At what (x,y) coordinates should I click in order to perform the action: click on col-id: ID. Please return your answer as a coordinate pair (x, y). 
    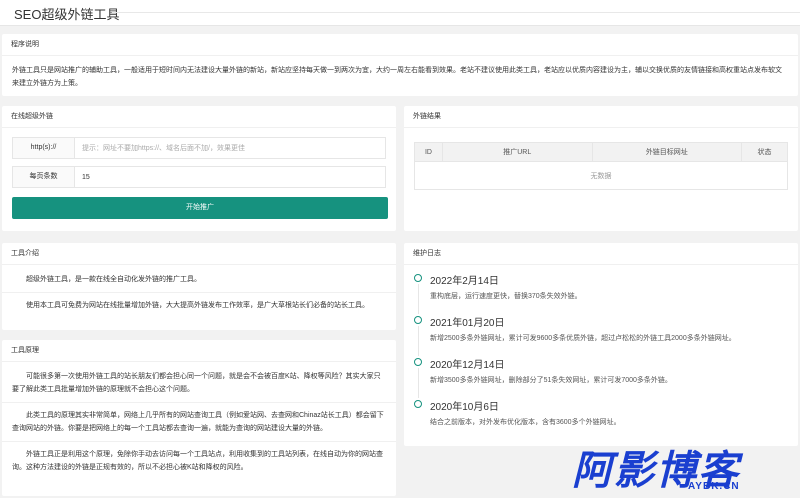
    Looking at the image, I should click on (428, 152).